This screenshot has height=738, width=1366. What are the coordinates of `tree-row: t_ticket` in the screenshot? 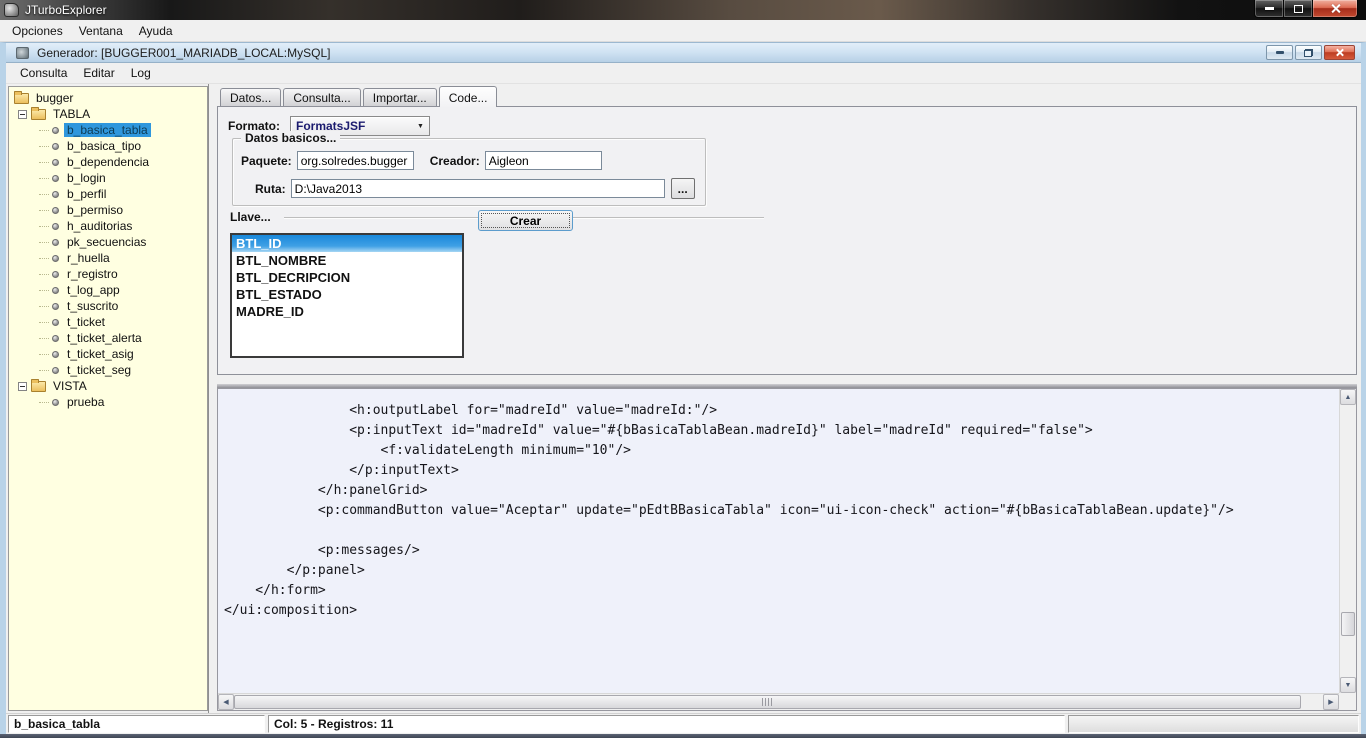 It's located at (108, 322).